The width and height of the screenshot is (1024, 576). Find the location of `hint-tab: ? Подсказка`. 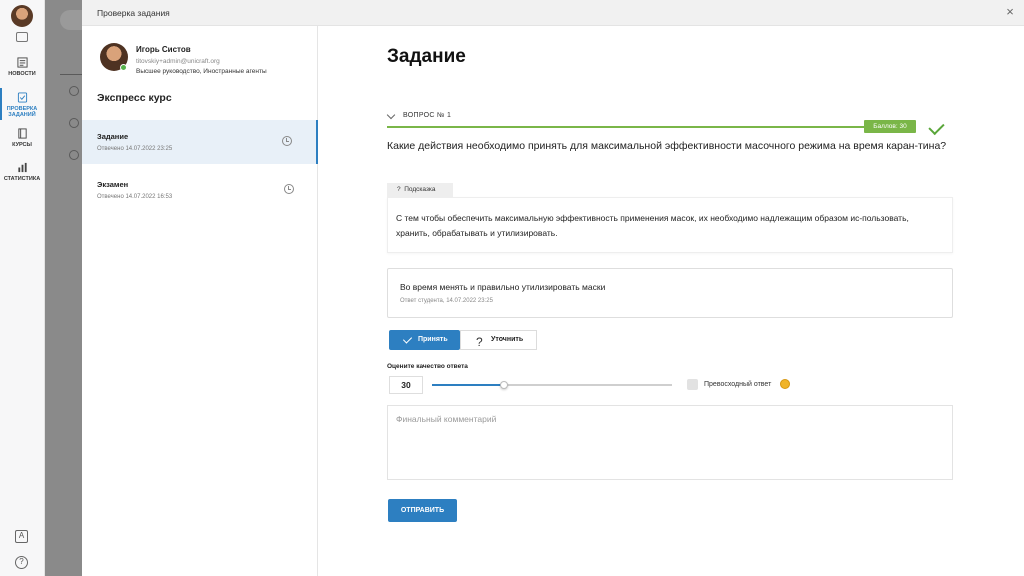

hint-tab: ? Подсказка is located at coordinates (420, 190).